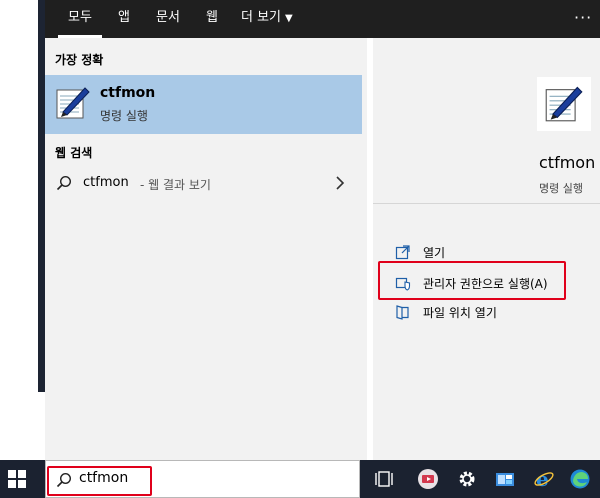 The width and height of the screenshot is (600, 498). What do you see at coordinates (483, 47) in the screenshot?
I see `detail-panel-top` at bounding box center [483, 47].